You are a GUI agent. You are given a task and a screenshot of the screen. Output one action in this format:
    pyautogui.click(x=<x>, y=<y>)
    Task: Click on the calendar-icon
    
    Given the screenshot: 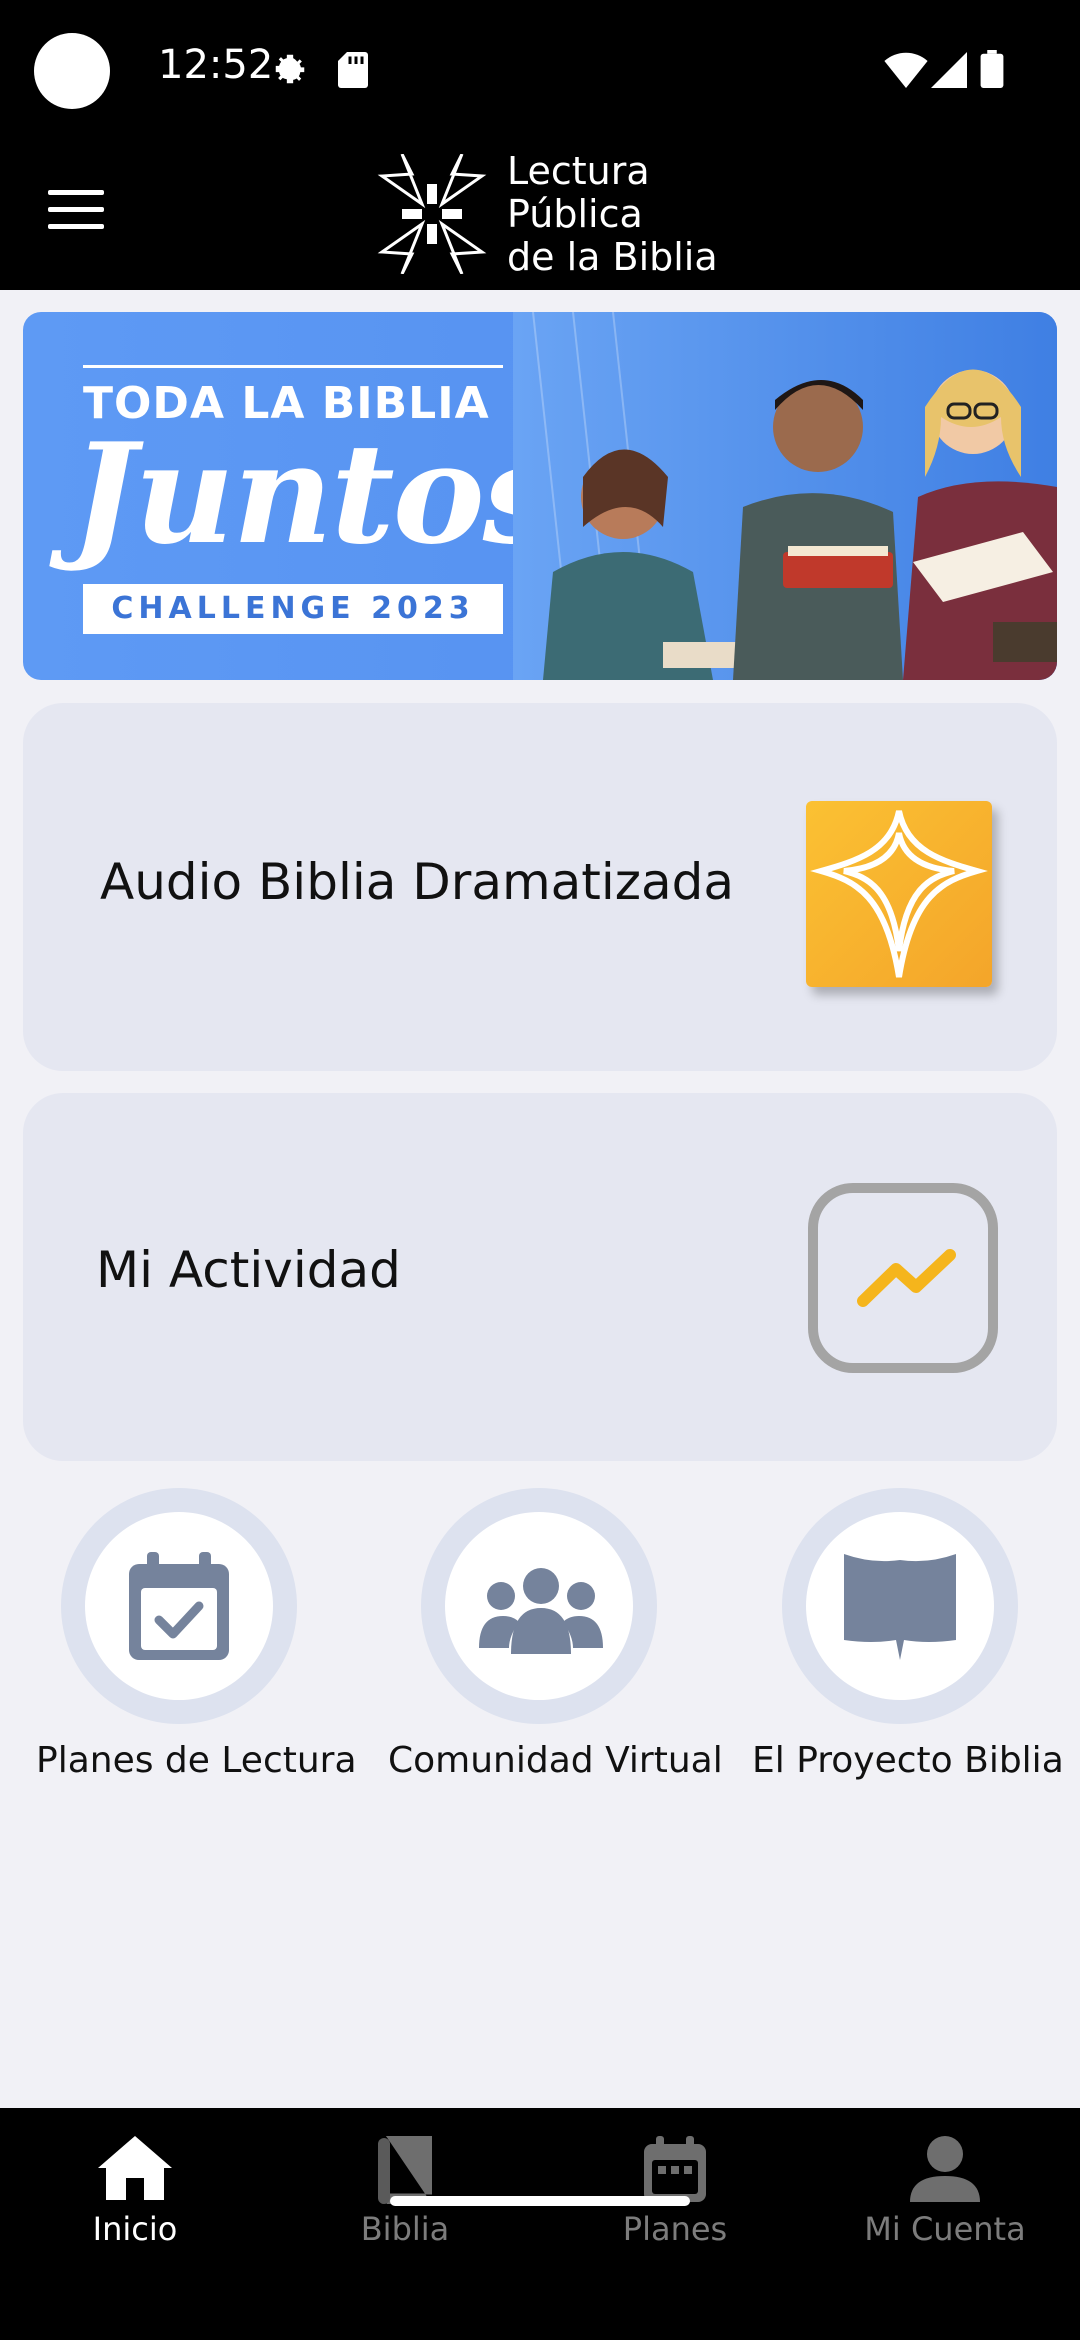 What is the action you would take?
    pyautogui.click(x=675, y=2169)
    